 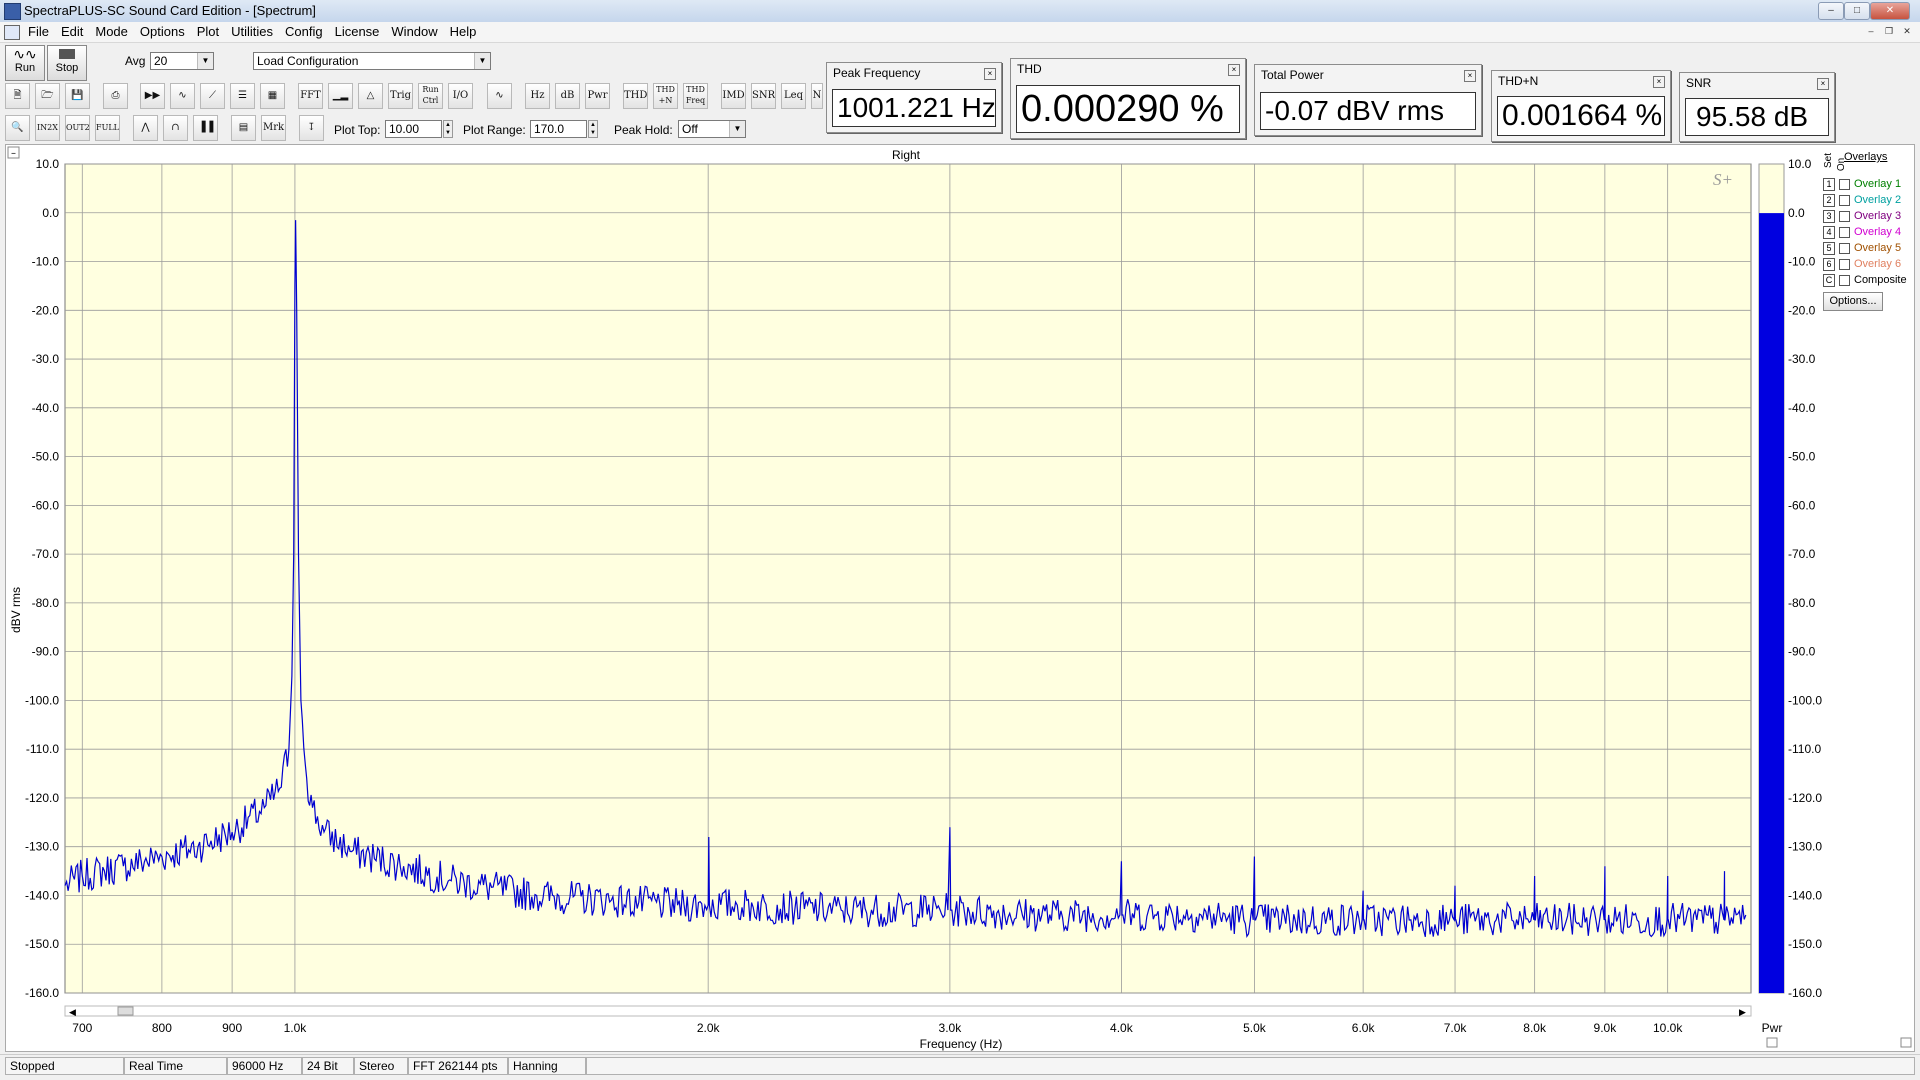 I want to click on horizontal-scrollbar, so click(x=908, y=1011).